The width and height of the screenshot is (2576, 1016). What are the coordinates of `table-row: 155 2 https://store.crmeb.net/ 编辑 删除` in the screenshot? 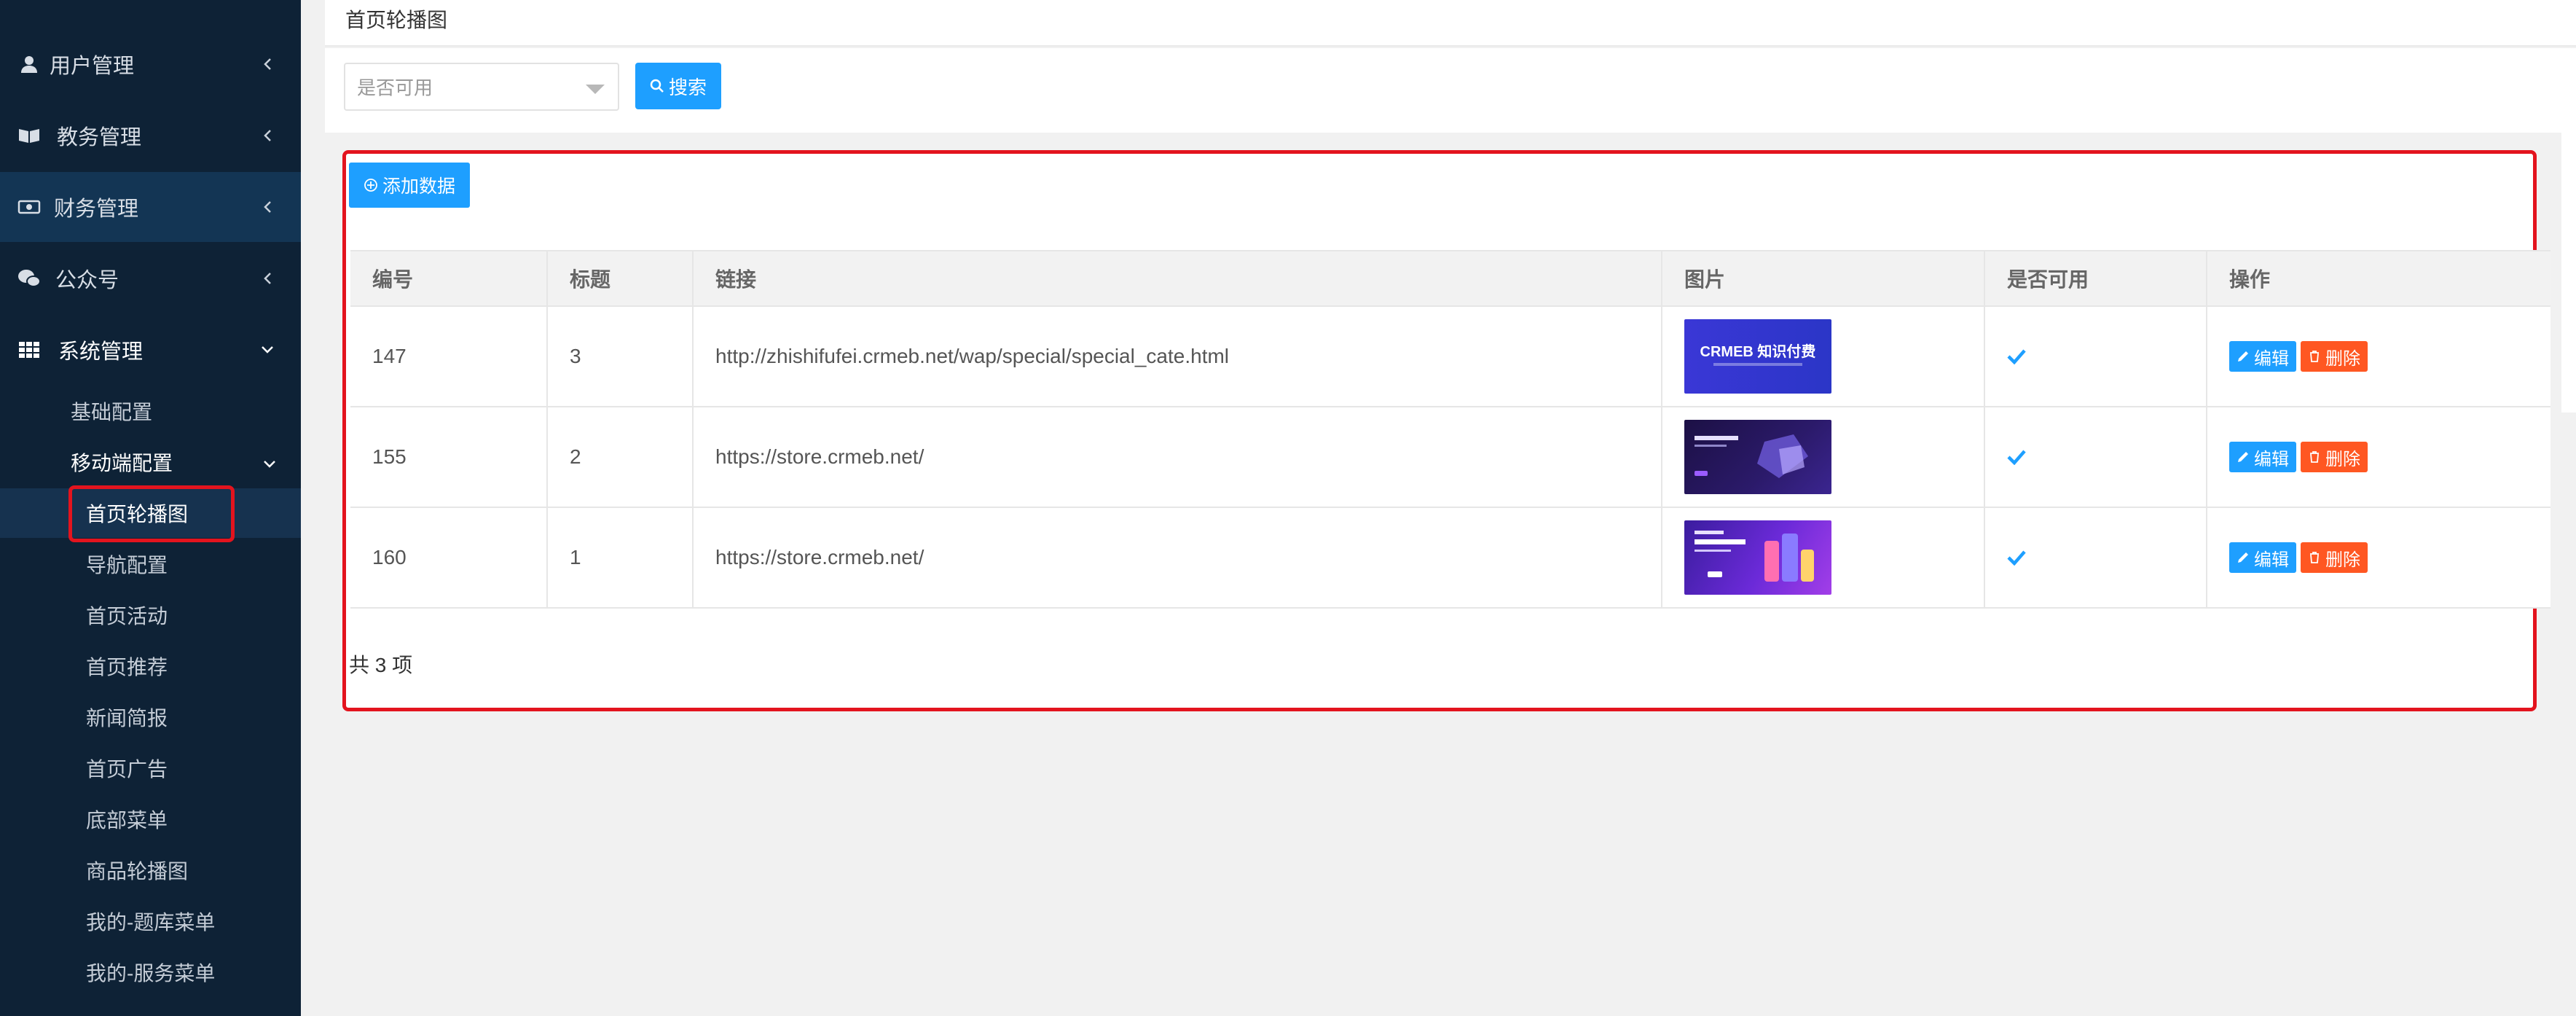 It's located at (1450, 457).